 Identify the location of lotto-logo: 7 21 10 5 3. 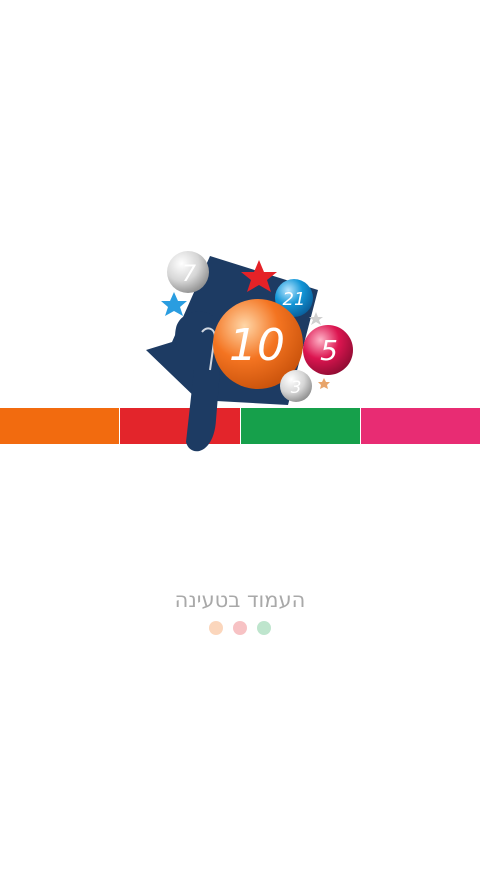
(249, 351).